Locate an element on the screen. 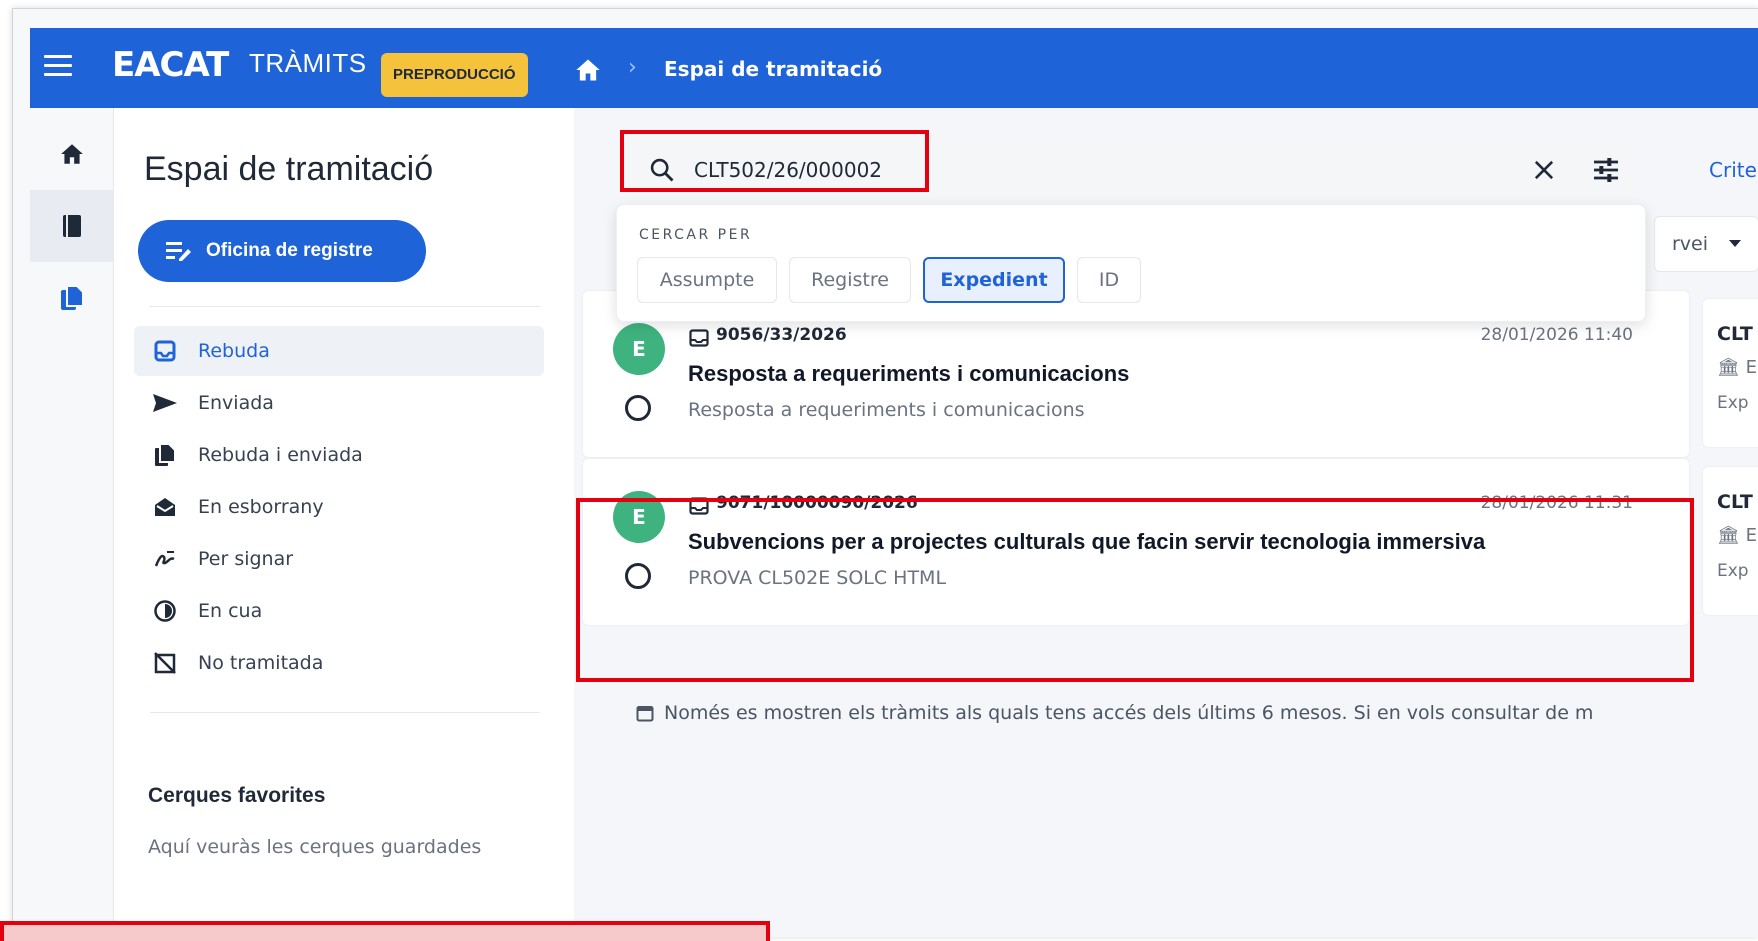 The width and height of the screenshot is (1758, 941). calendar-icon is located at coordinates (645, 714).